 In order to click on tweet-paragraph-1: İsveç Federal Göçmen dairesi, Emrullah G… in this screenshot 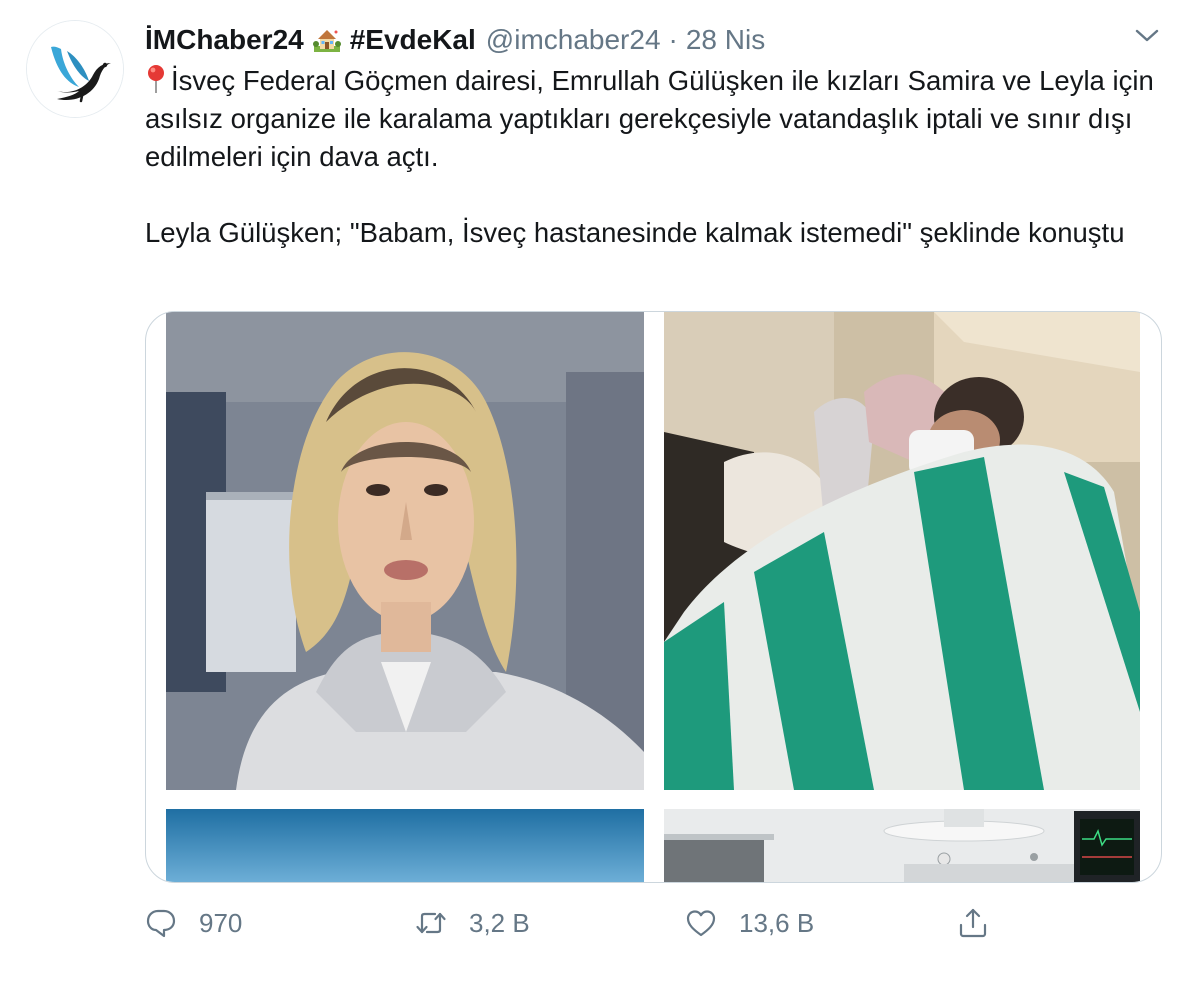, I will do `click(650, 119)`.